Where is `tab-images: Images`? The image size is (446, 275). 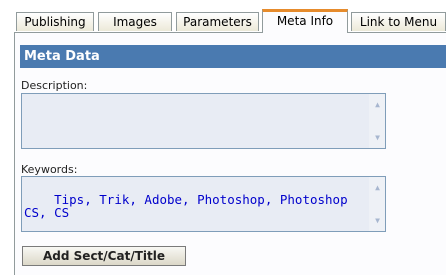 tab-images: Images is located at coordinates (135, 21).